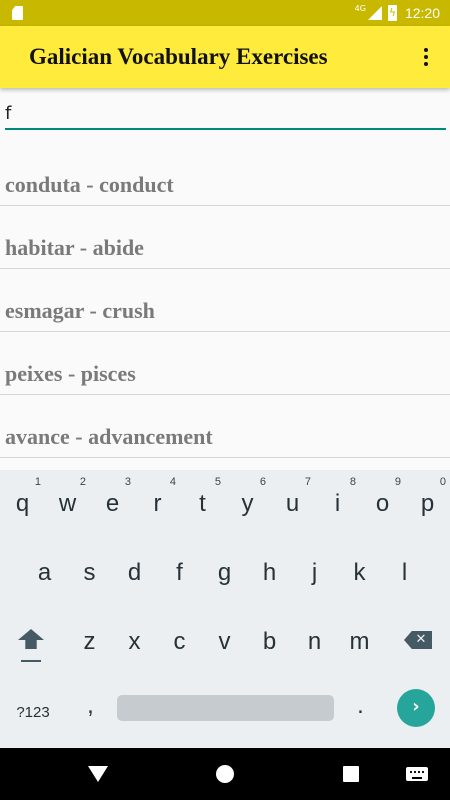 The width and height of the screenshot is (450, 800). I want to click on enter-key: ›, so click(416, 708).